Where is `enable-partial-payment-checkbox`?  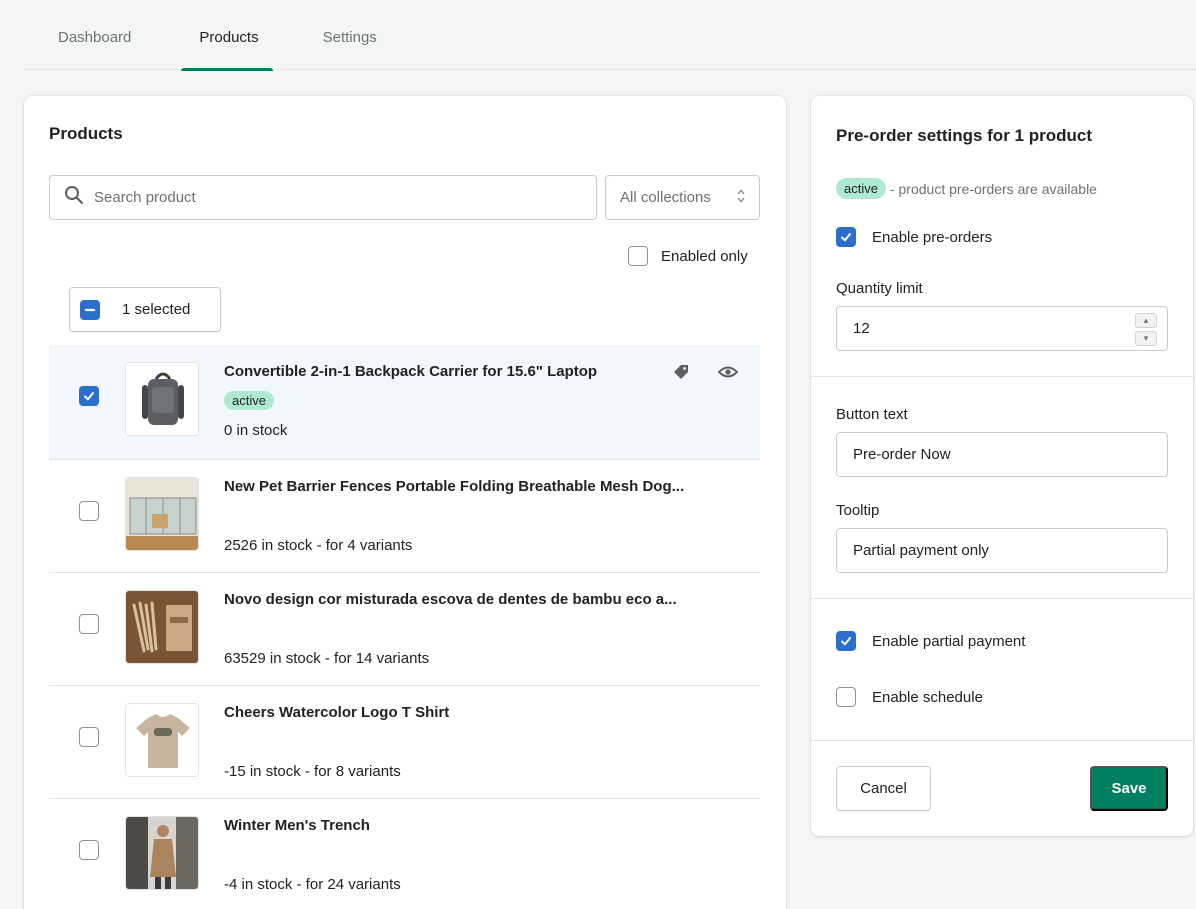 enable-partial-payment-checkbox is located at coordinates (846, 641).